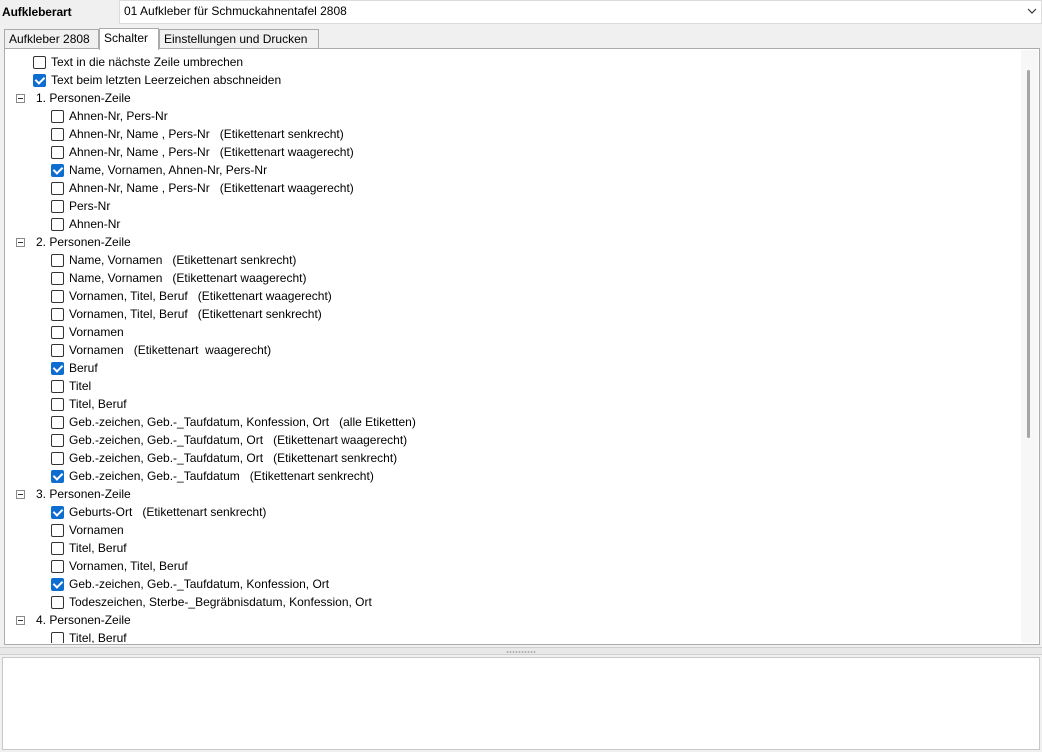  I want to click on vertical-scrollbar, so click(1029, 346).